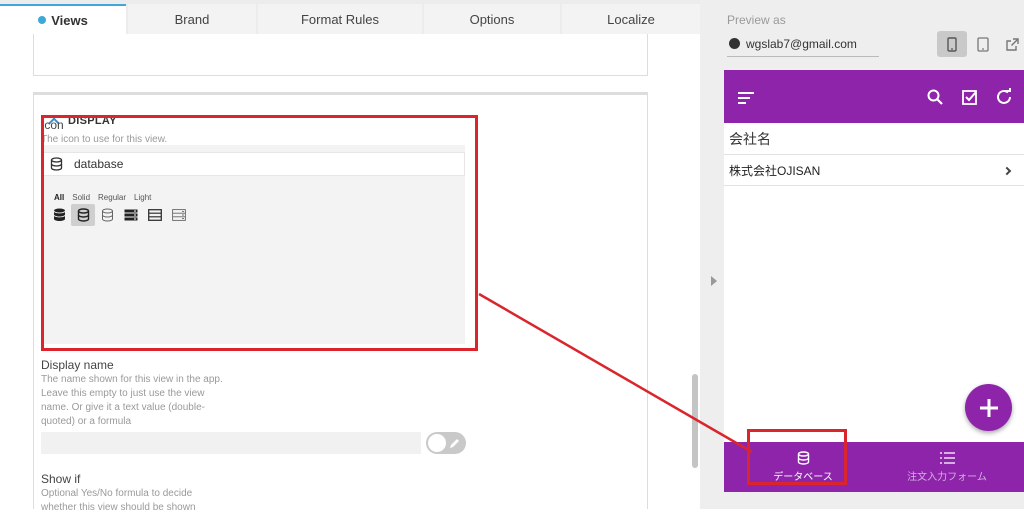  What do you see at coordinates (118, 507) in the screenshot?
I see `show-if-help-2: whether this view should be shown` at bounding box center [118, 507].